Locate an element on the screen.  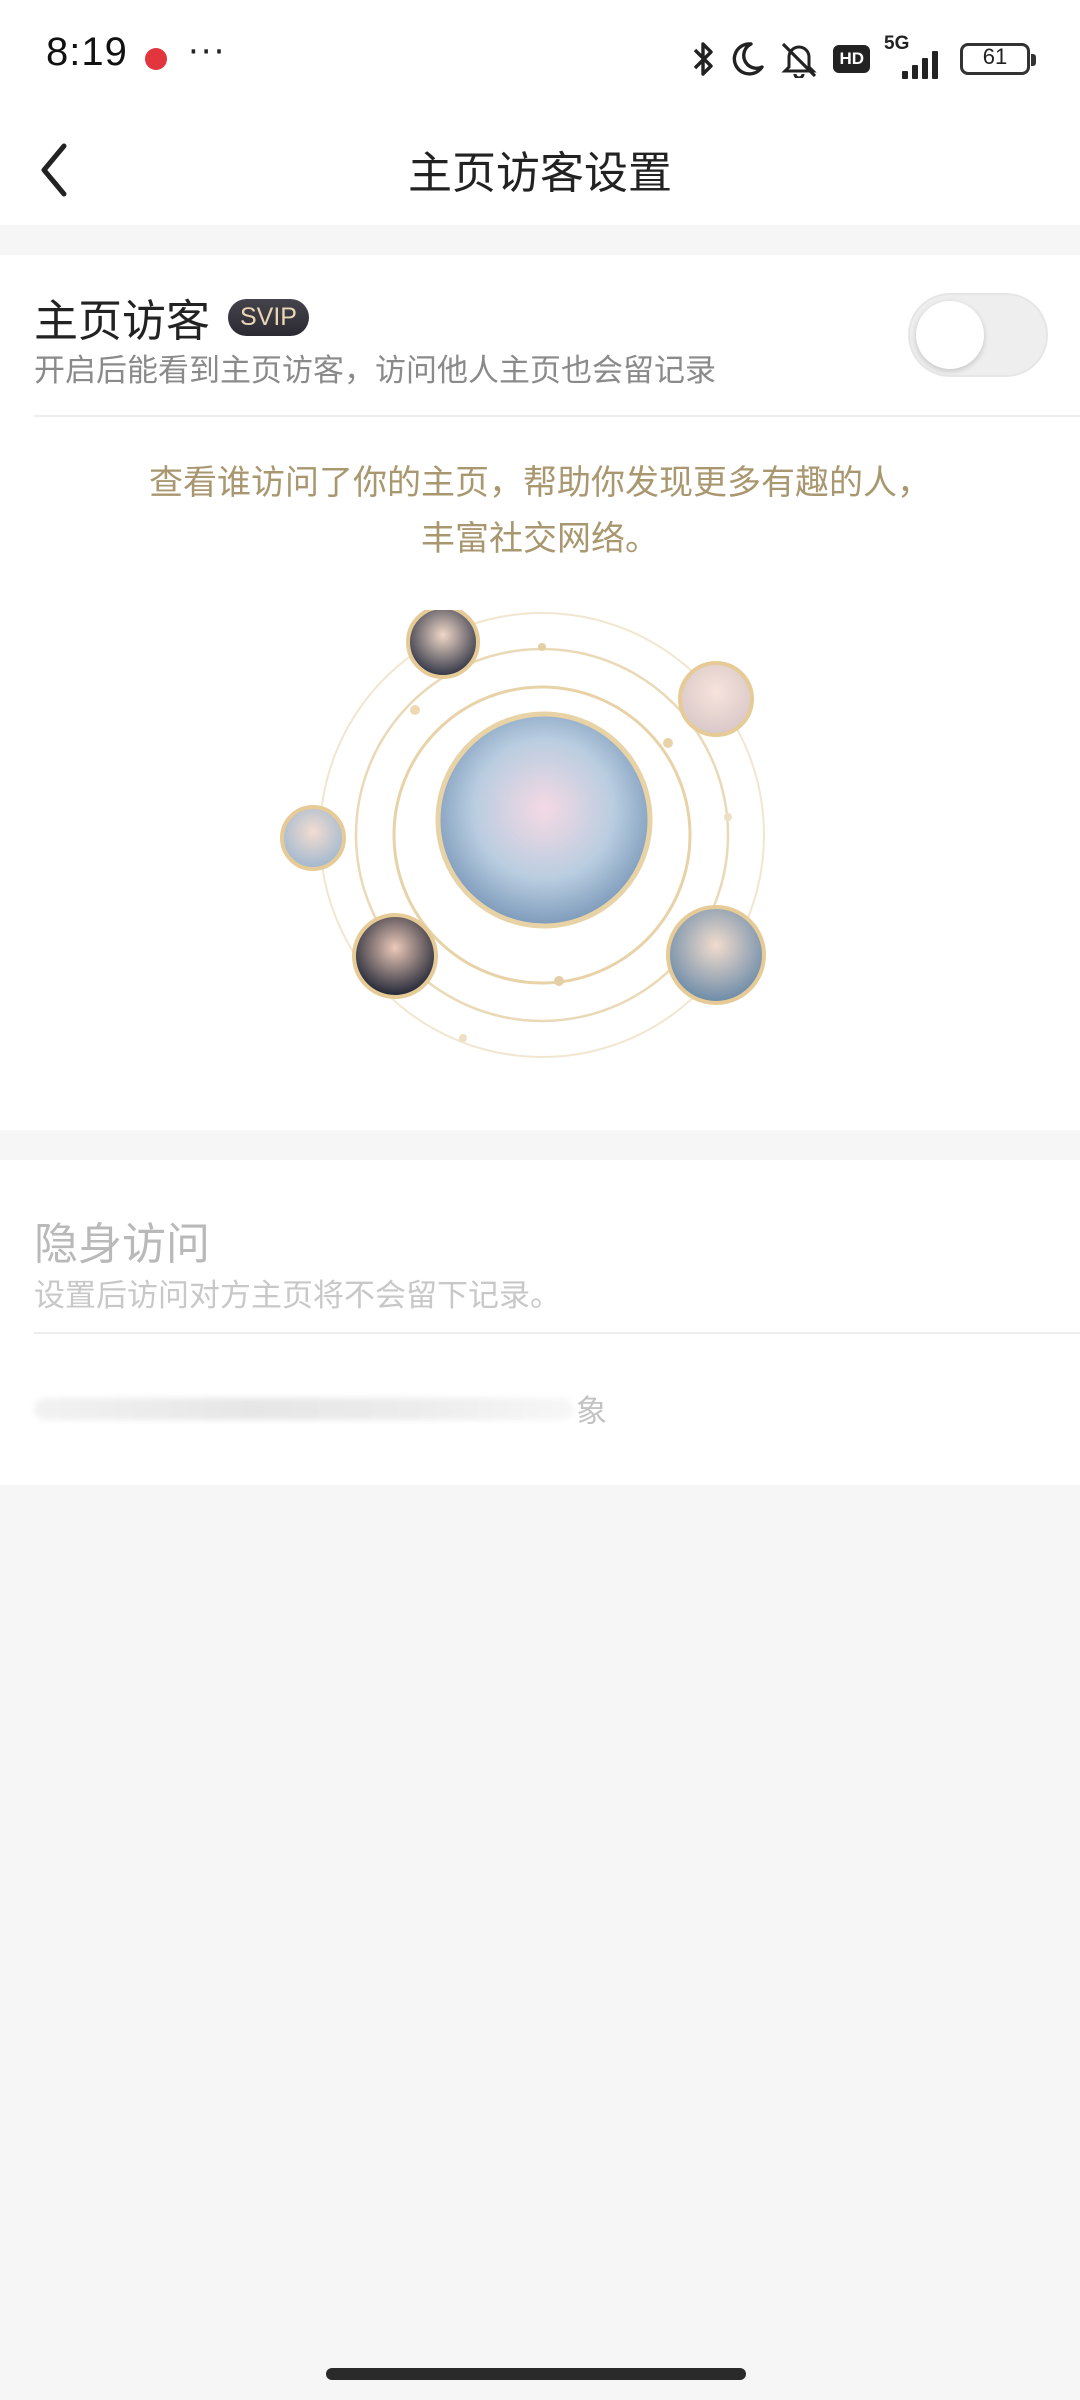
status-time: 8:19 is located at coordinates (87, 52).